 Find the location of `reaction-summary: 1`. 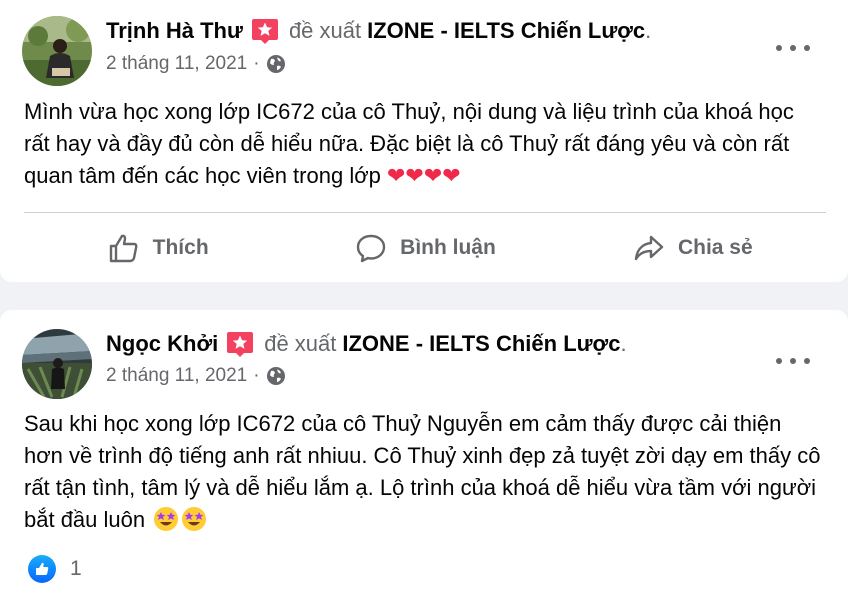

reaction-summary: 1 is located at coordinates (55, 569).